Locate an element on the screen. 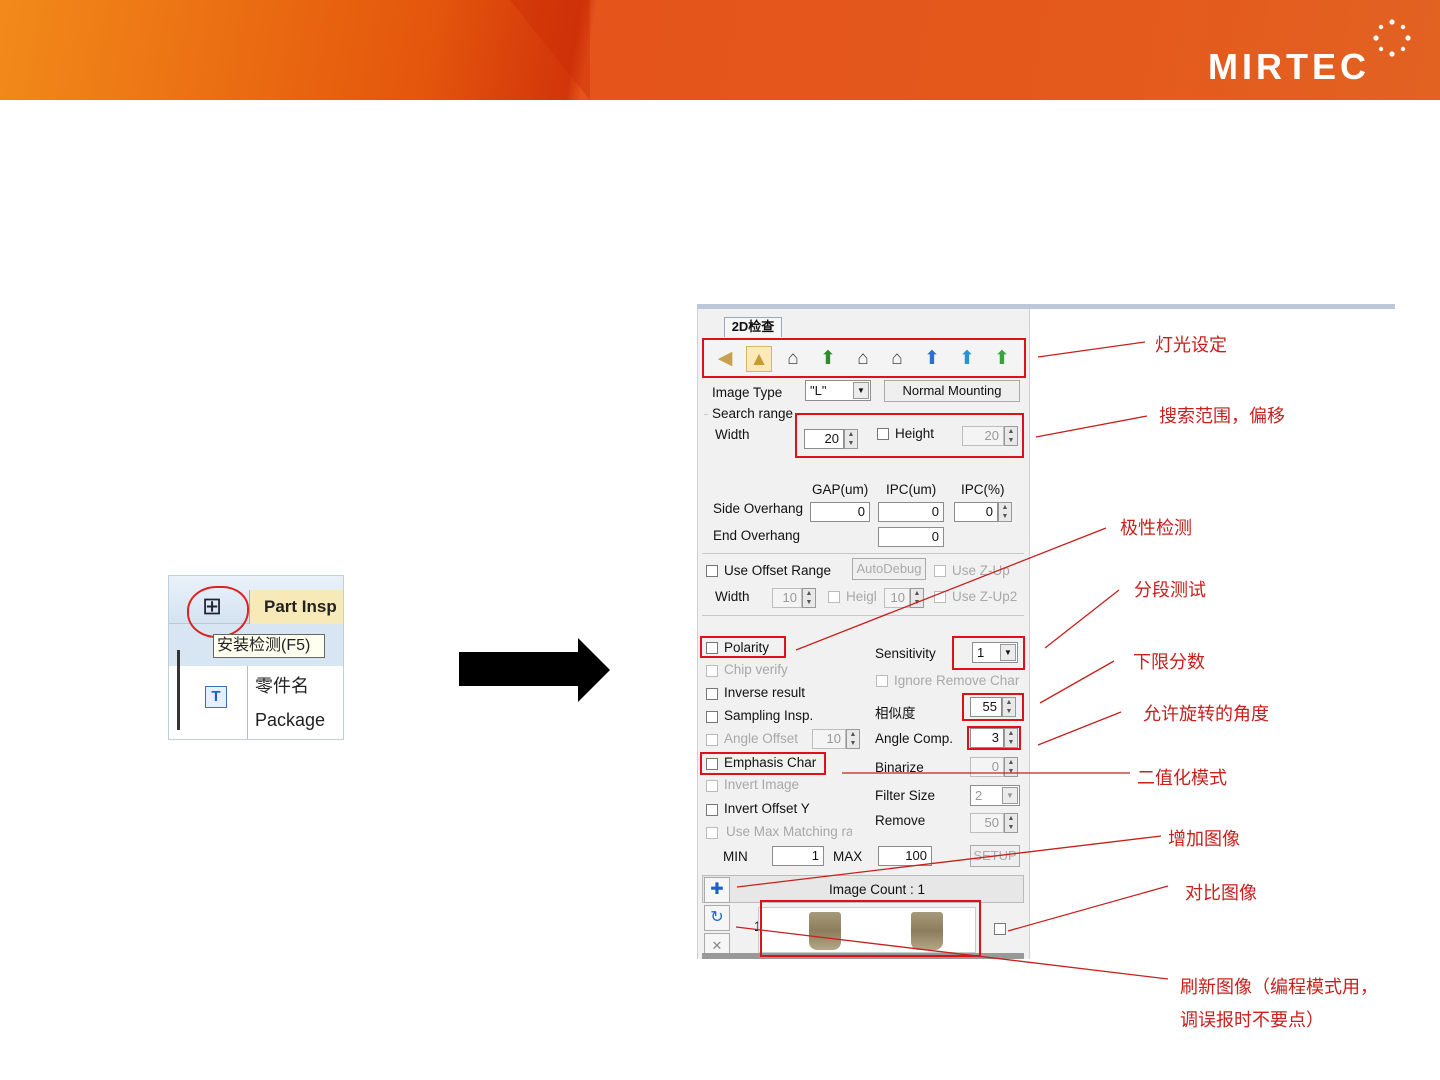 The width and height of the screenshot is (1440, 1080). right-arrow-head is located at coordinates (594, 670).